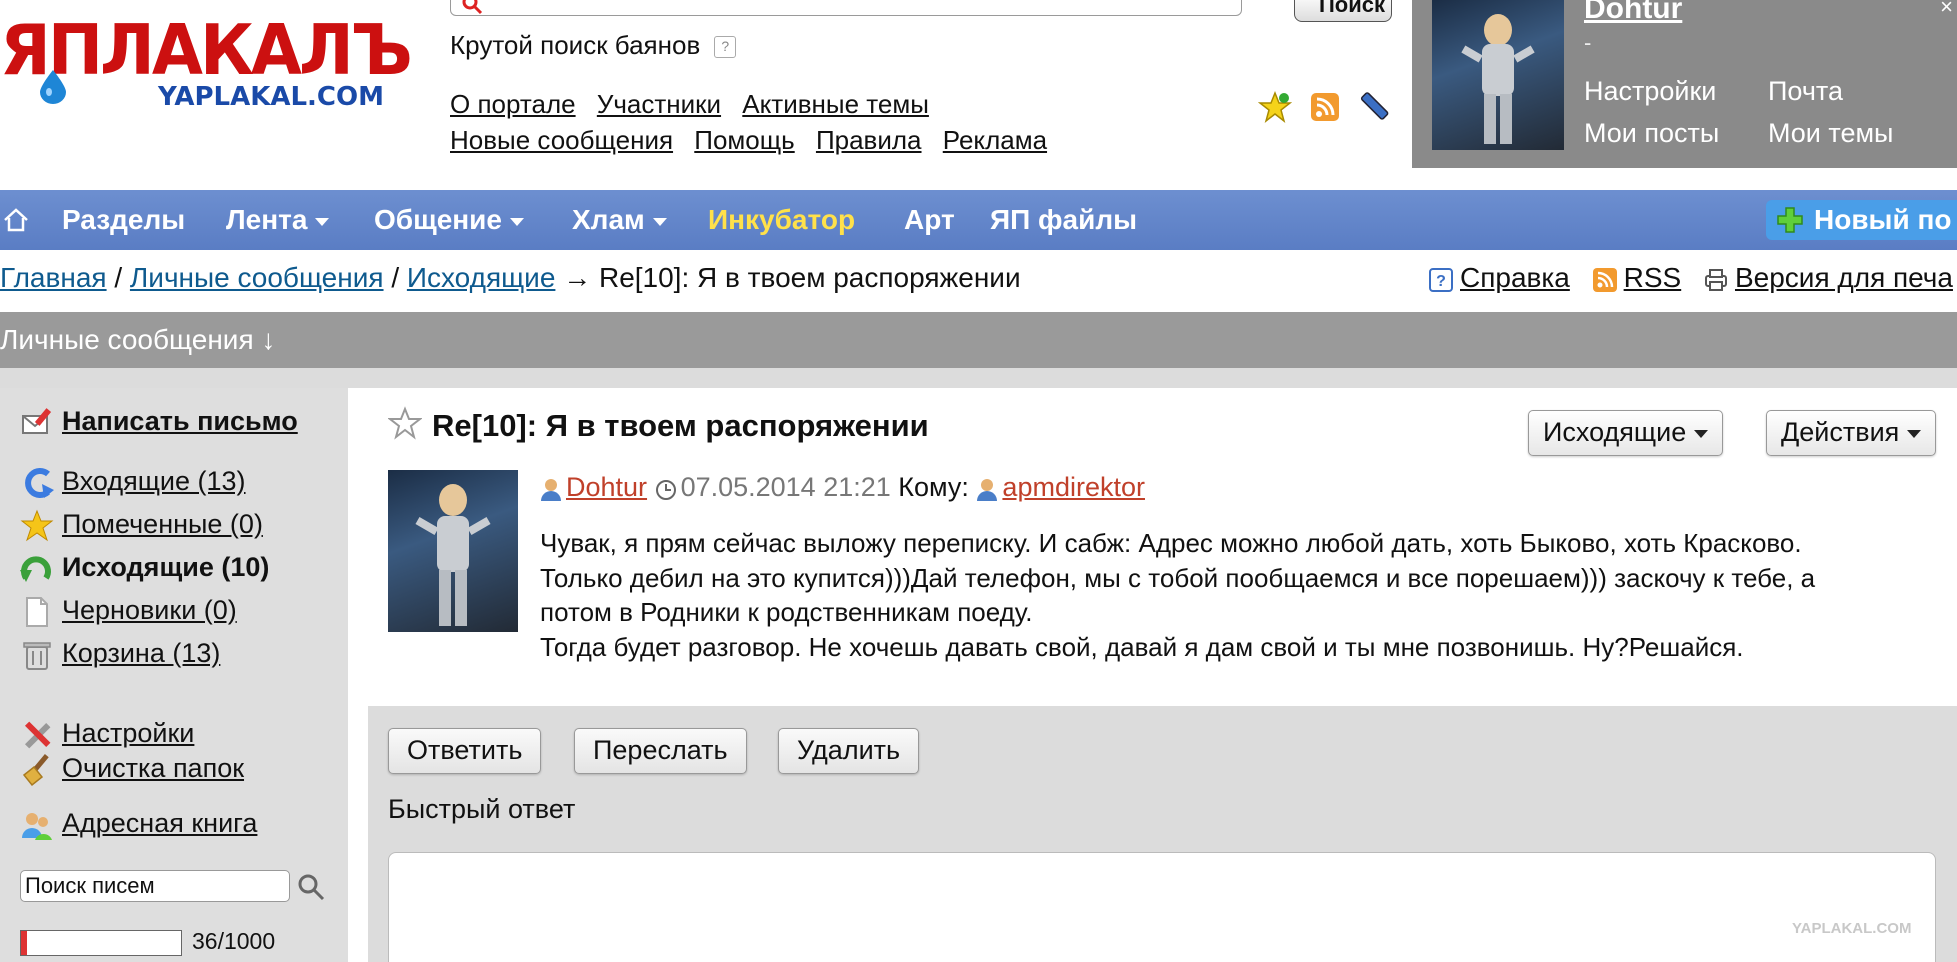 This screenshot has height=962, width=1957. What do you see at coordinates (37, 525) in the screenshot?
I see `star-icon` at bounding box center [37, 525].